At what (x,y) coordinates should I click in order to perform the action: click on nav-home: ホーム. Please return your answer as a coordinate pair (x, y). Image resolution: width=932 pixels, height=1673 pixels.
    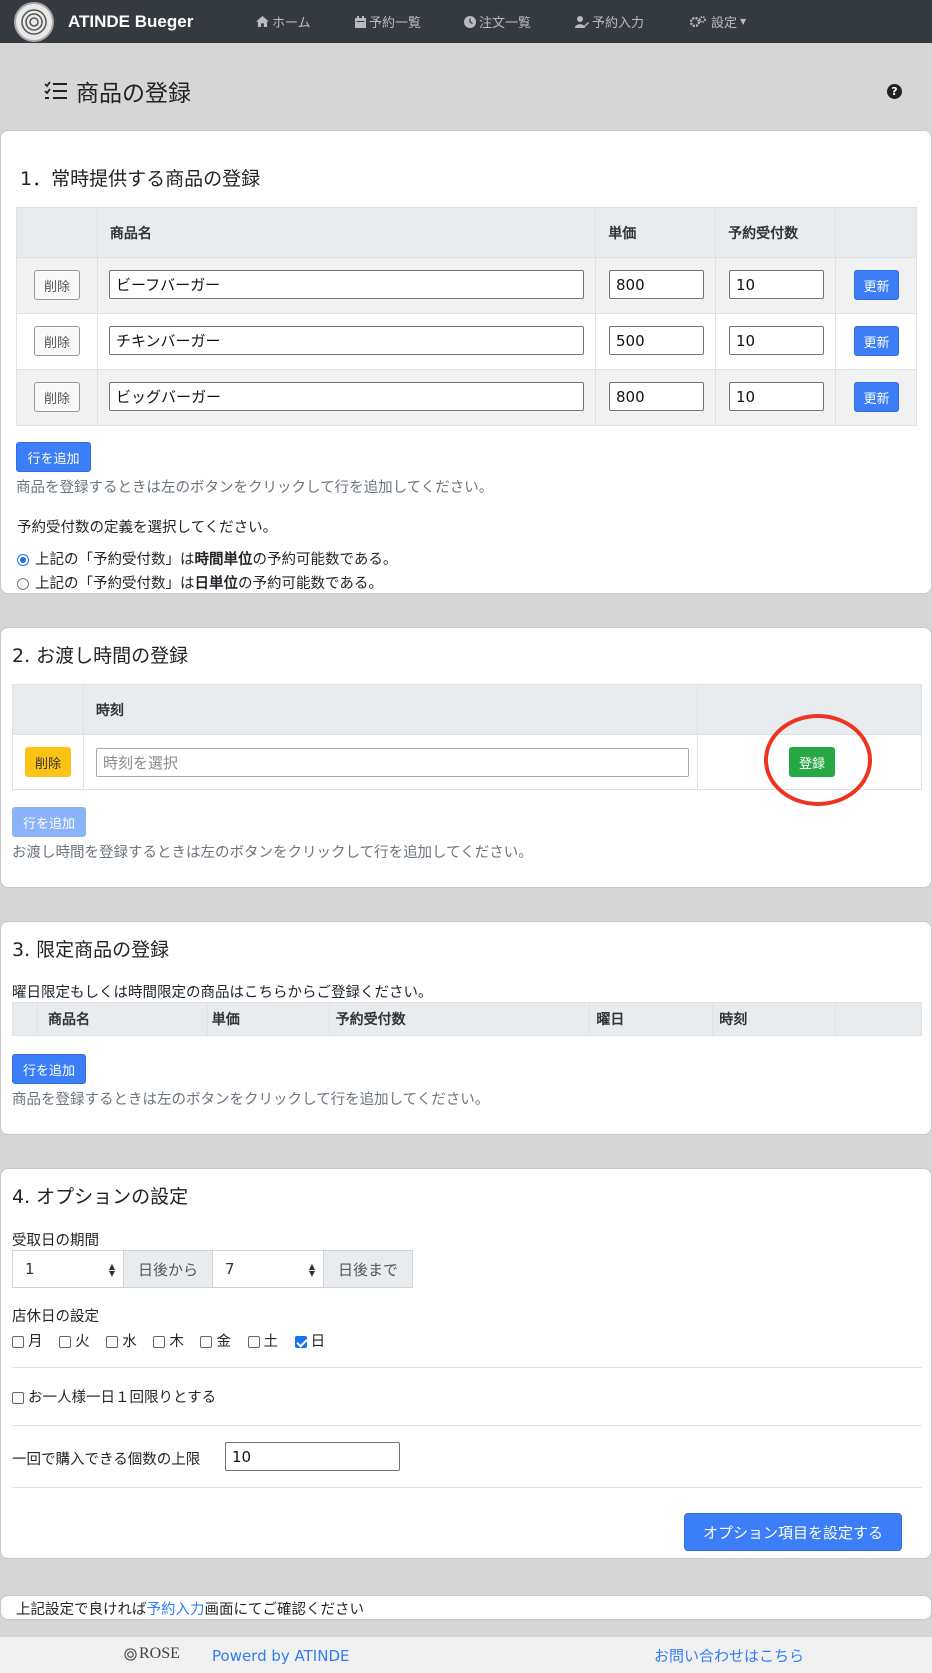
    Looking at the image, I should click on (283, 21).